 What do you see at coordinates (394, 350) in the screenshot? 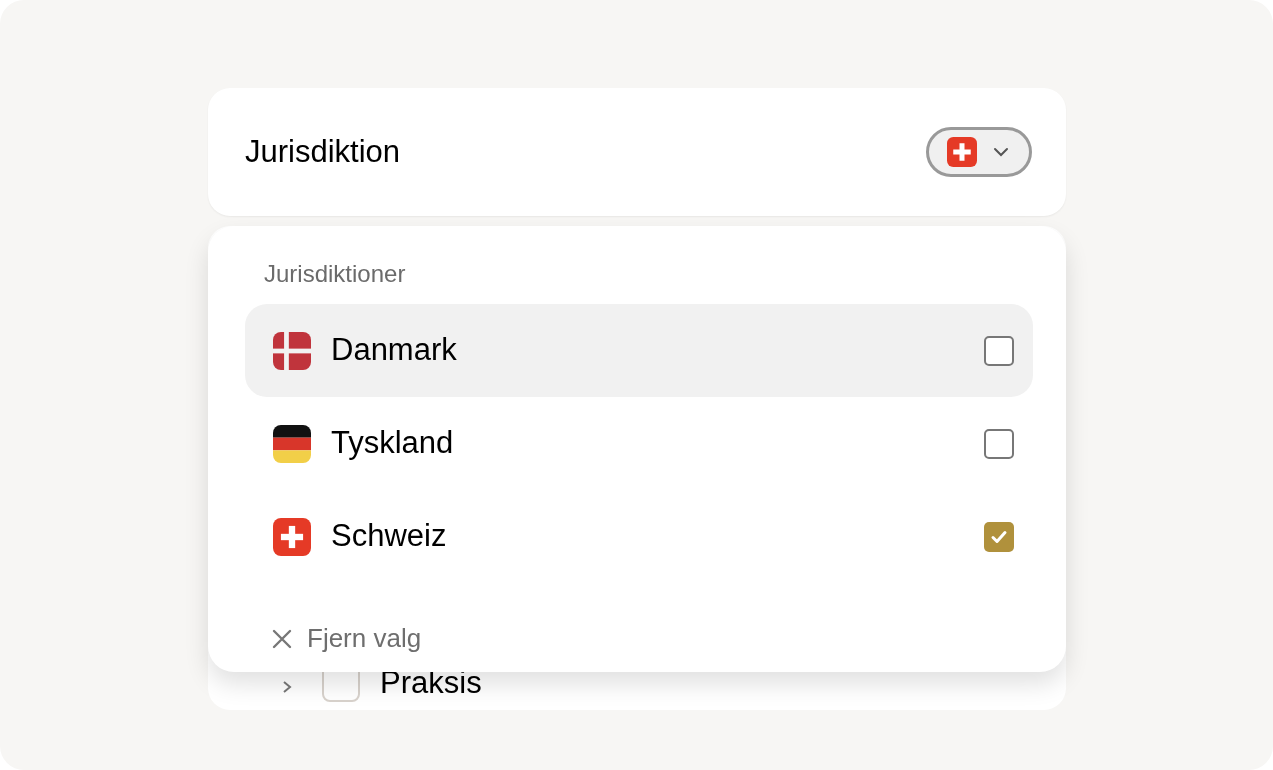
I see `option-label: Danmark` at bounding box center [394, 350].